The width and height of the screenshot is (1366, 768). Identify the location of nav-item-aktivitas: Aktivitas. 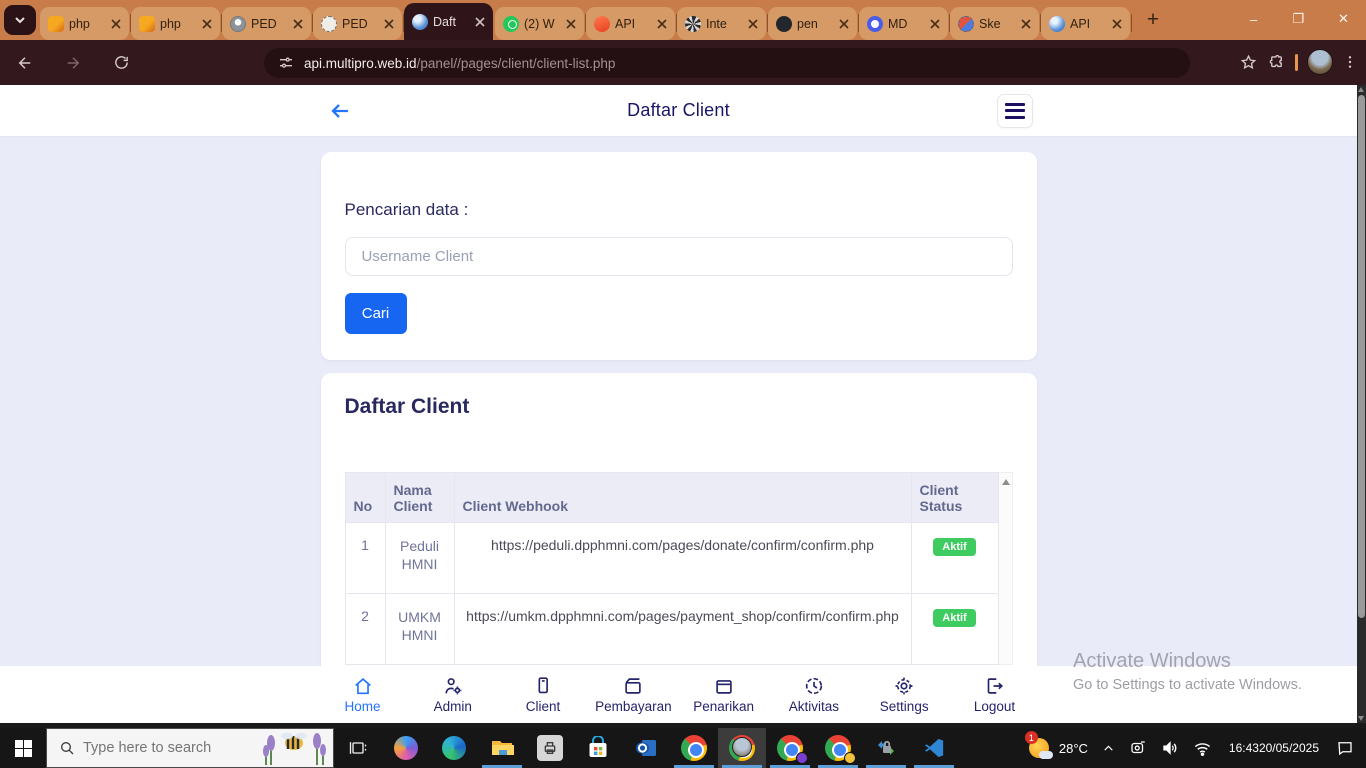
(814, 694).